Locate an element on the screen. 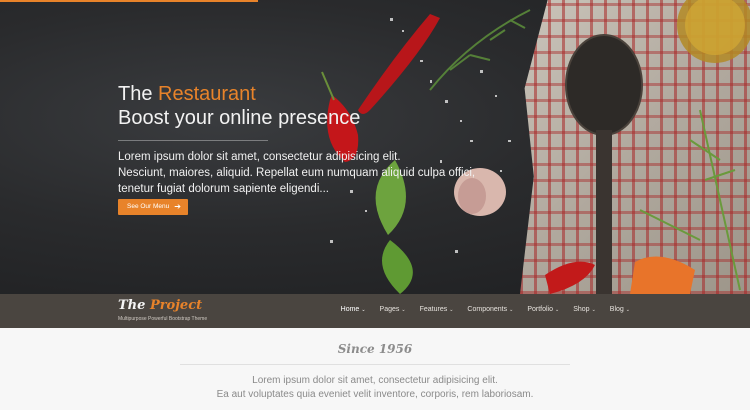  menu-item-portfolio: Portfolio ⌄ is located at coordinates (543, 309).